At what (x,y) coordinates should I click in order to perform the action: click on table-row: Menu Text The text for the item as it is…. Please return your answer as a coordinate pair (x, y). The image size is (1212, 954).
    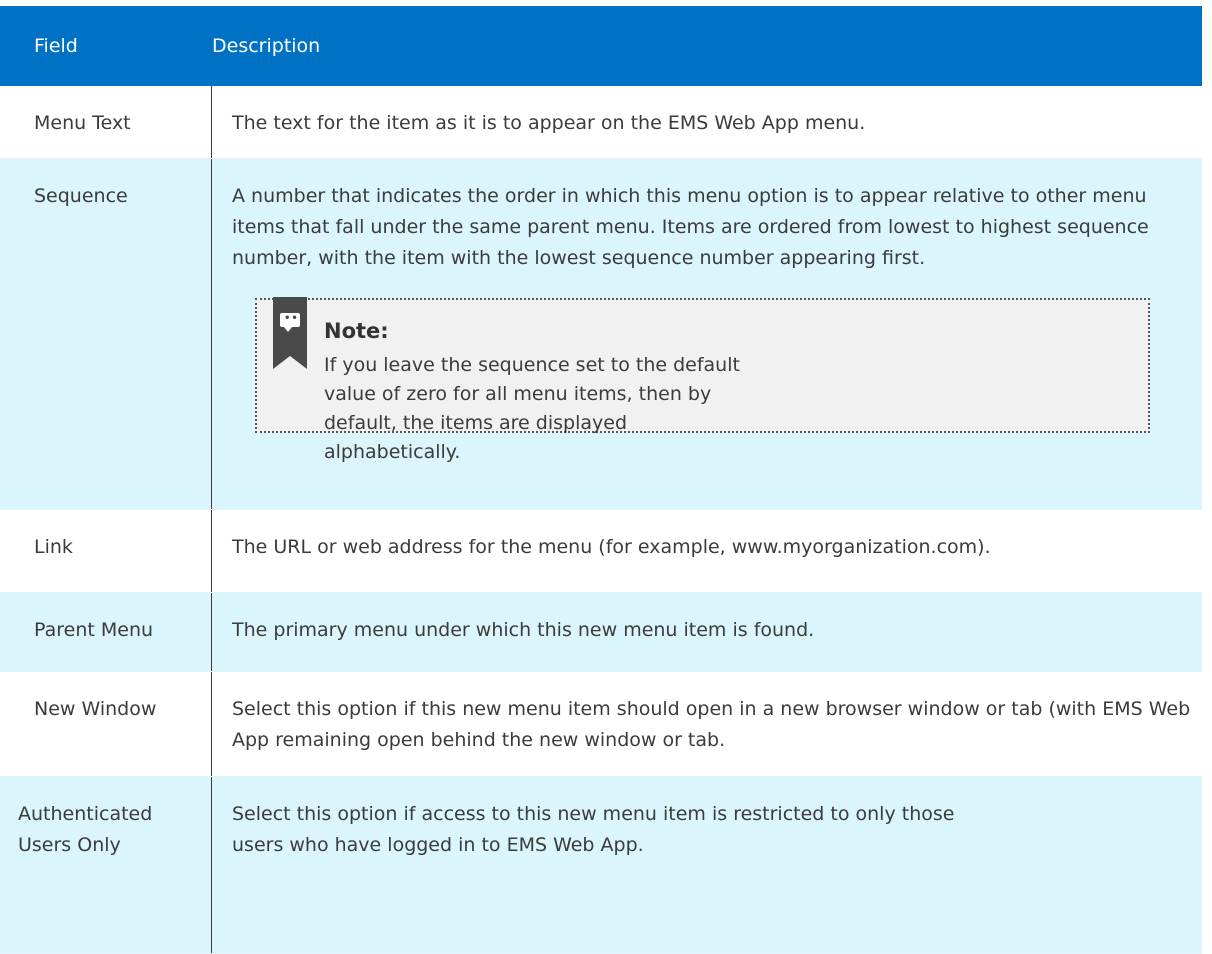
    Looking at the image, I should click on (601, 122).